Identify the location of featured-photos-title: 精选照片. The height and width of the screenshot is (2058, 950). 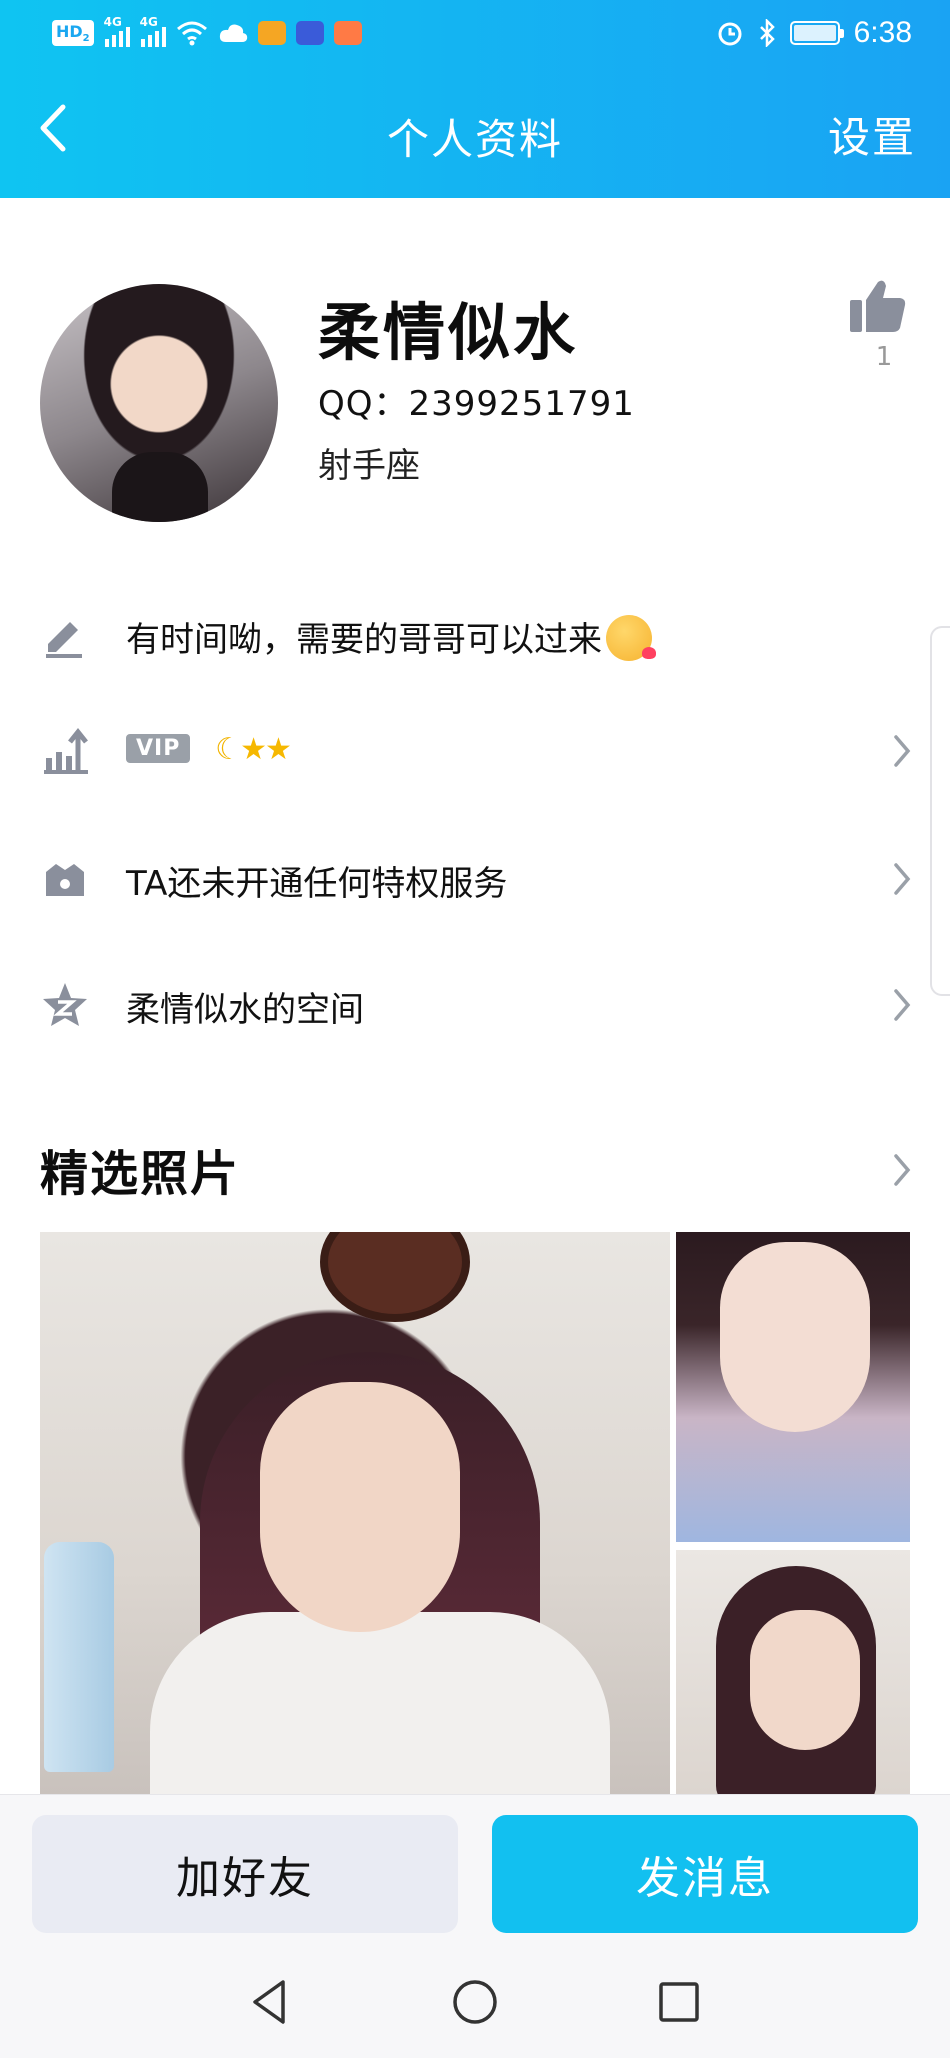
(140, 1169).